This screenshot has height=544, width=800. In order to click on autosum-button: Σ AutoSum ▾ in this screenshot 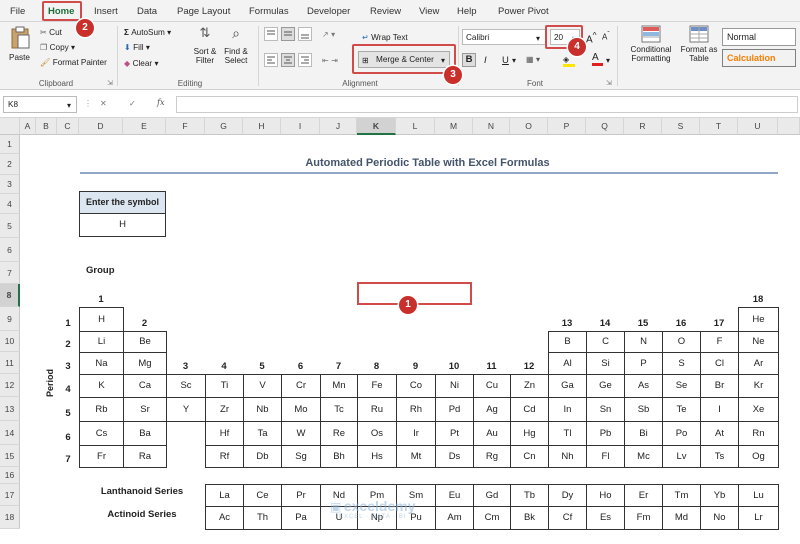, I will do `click(147, 32)`.